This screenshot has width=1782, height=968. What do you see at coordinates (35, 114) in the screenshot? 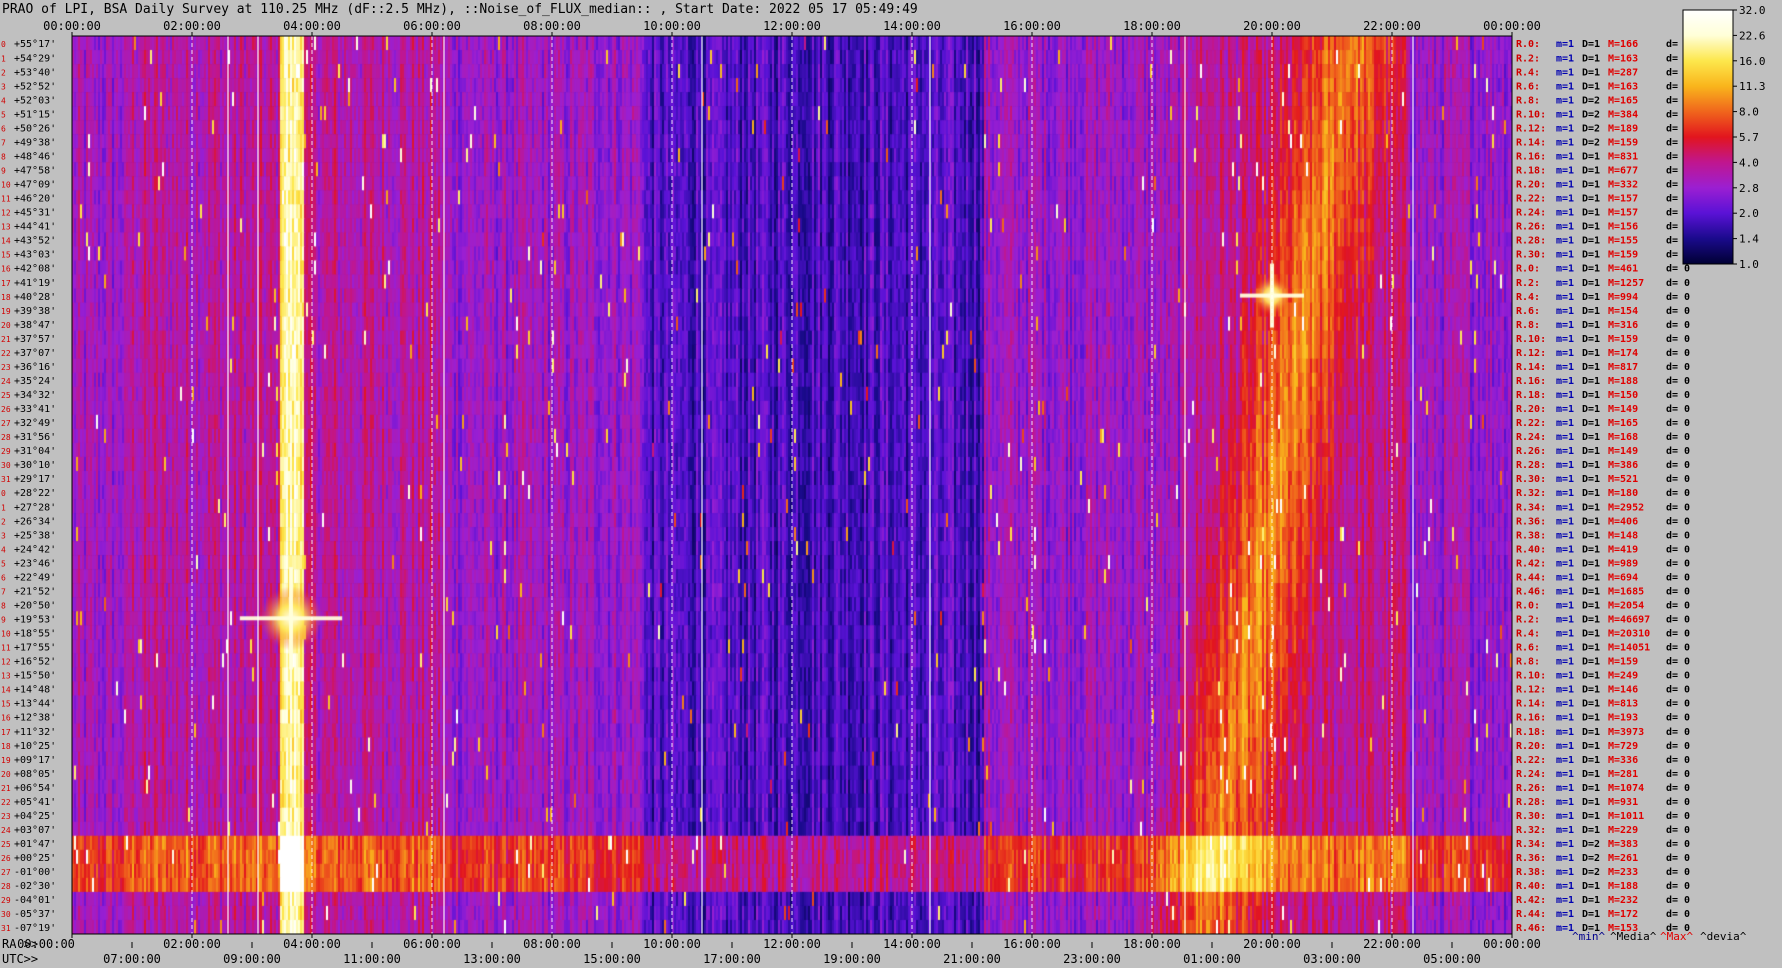
I see `declination-label: +51°15'` at bounding box center [35, 114].